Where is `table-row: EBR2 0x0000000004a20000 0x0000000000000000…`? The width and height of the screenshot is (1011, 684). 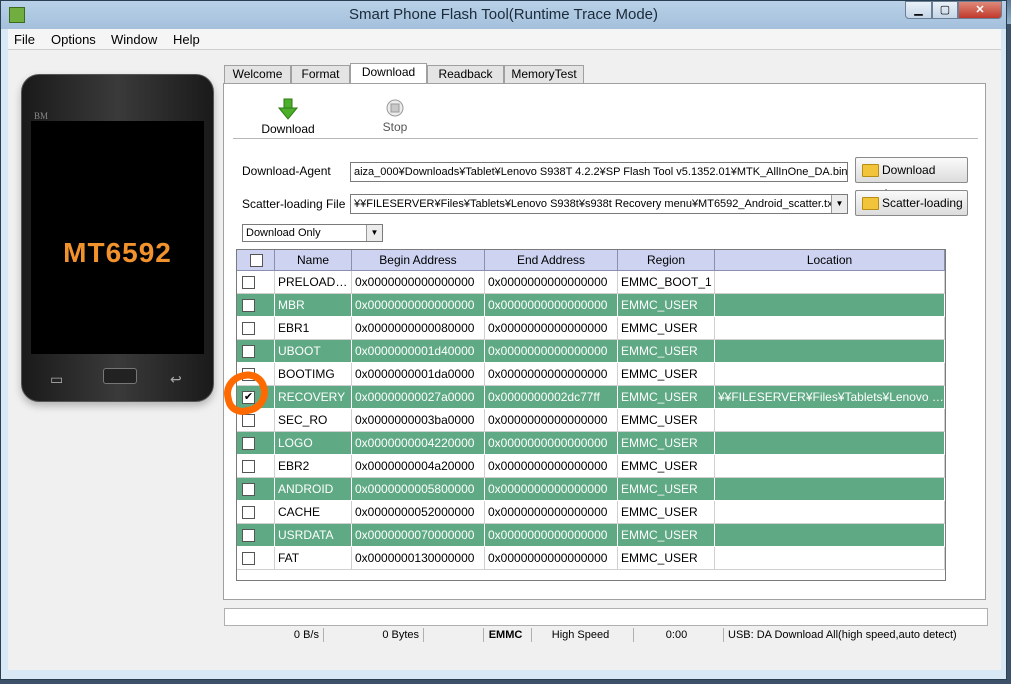
table-row: EBR2 0x0000000004a20000 0x0000000000000000… is located at coordinates (591, 466).